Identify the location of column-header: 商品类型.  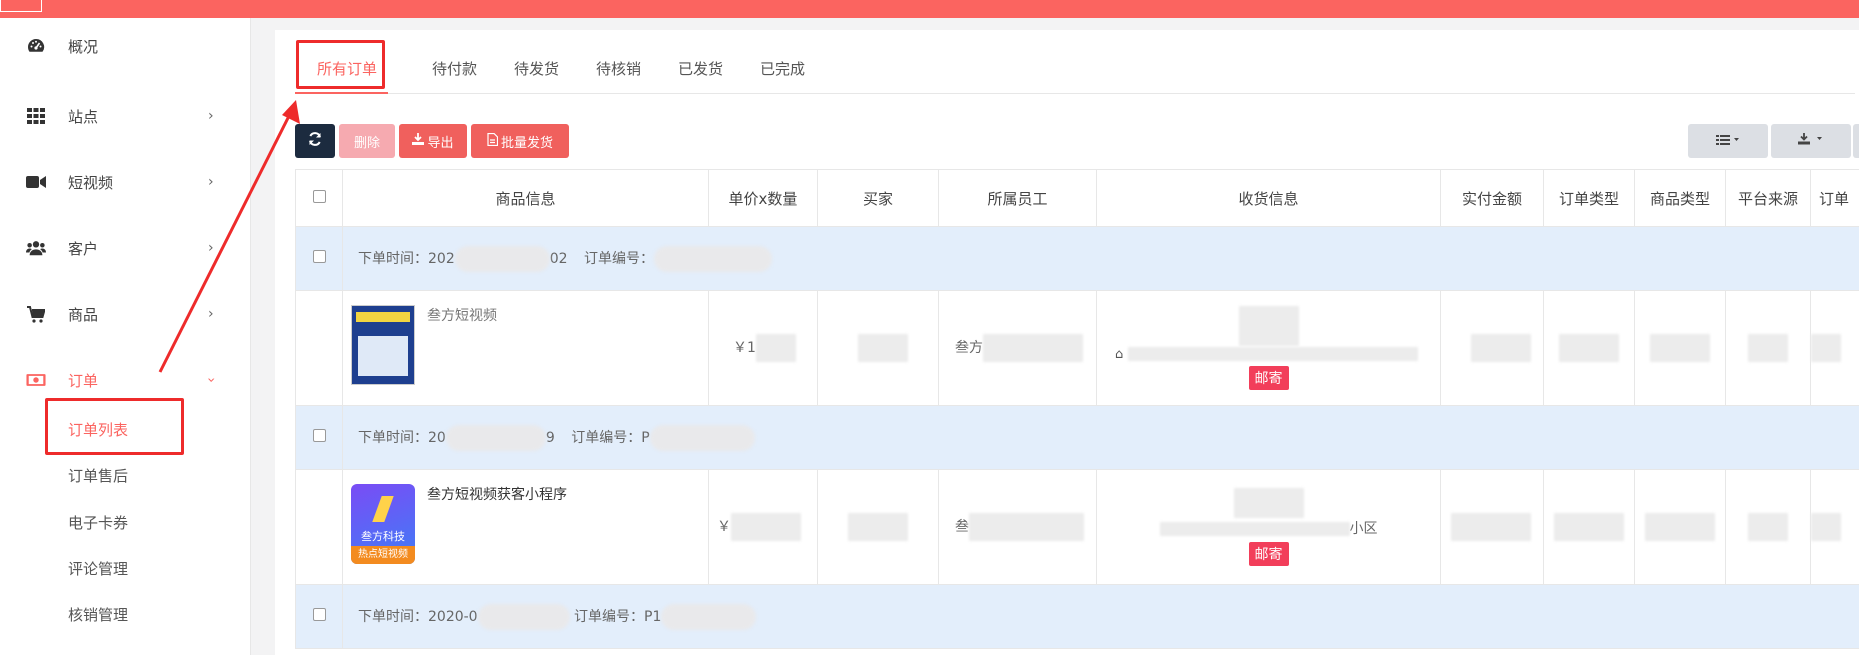
(1680, 198).